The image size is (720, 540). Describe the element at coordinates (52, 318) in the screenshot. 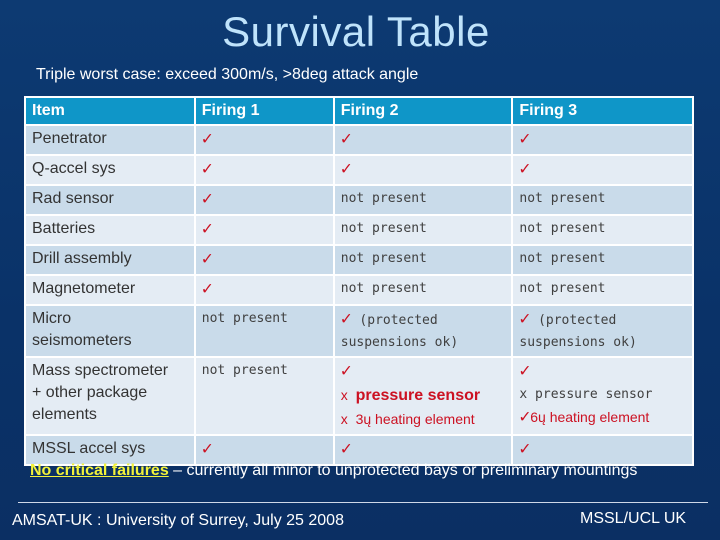

I see `item-line: Micro` at that location.